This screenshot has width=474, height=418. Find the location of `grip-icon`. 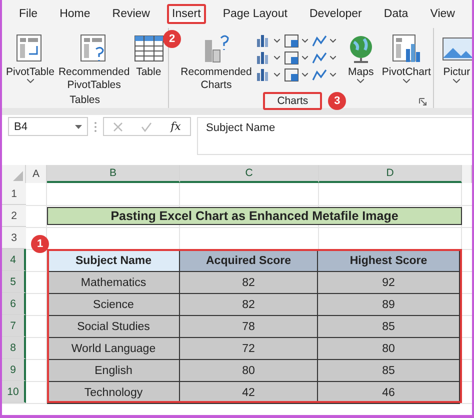

grip-icon is located at coordinates (95, 127).